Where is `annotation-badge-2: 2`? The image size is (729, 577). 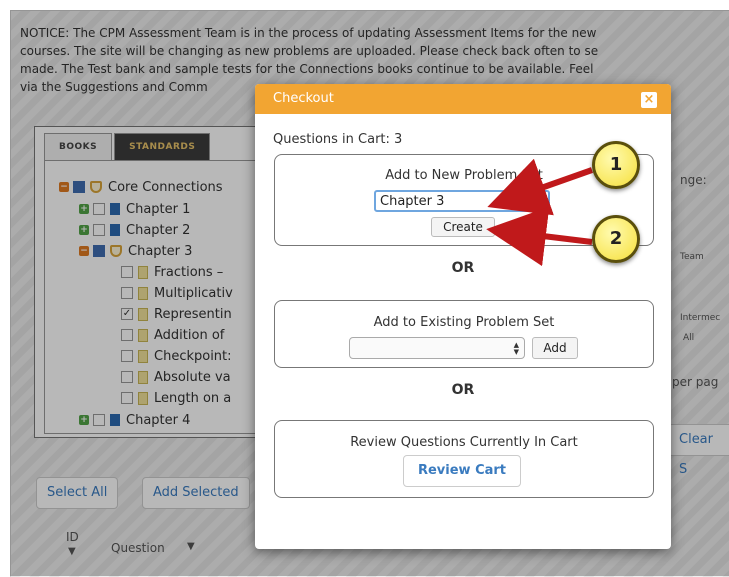 annotation-badge-2: 2 is located at coordinates (616, 239).